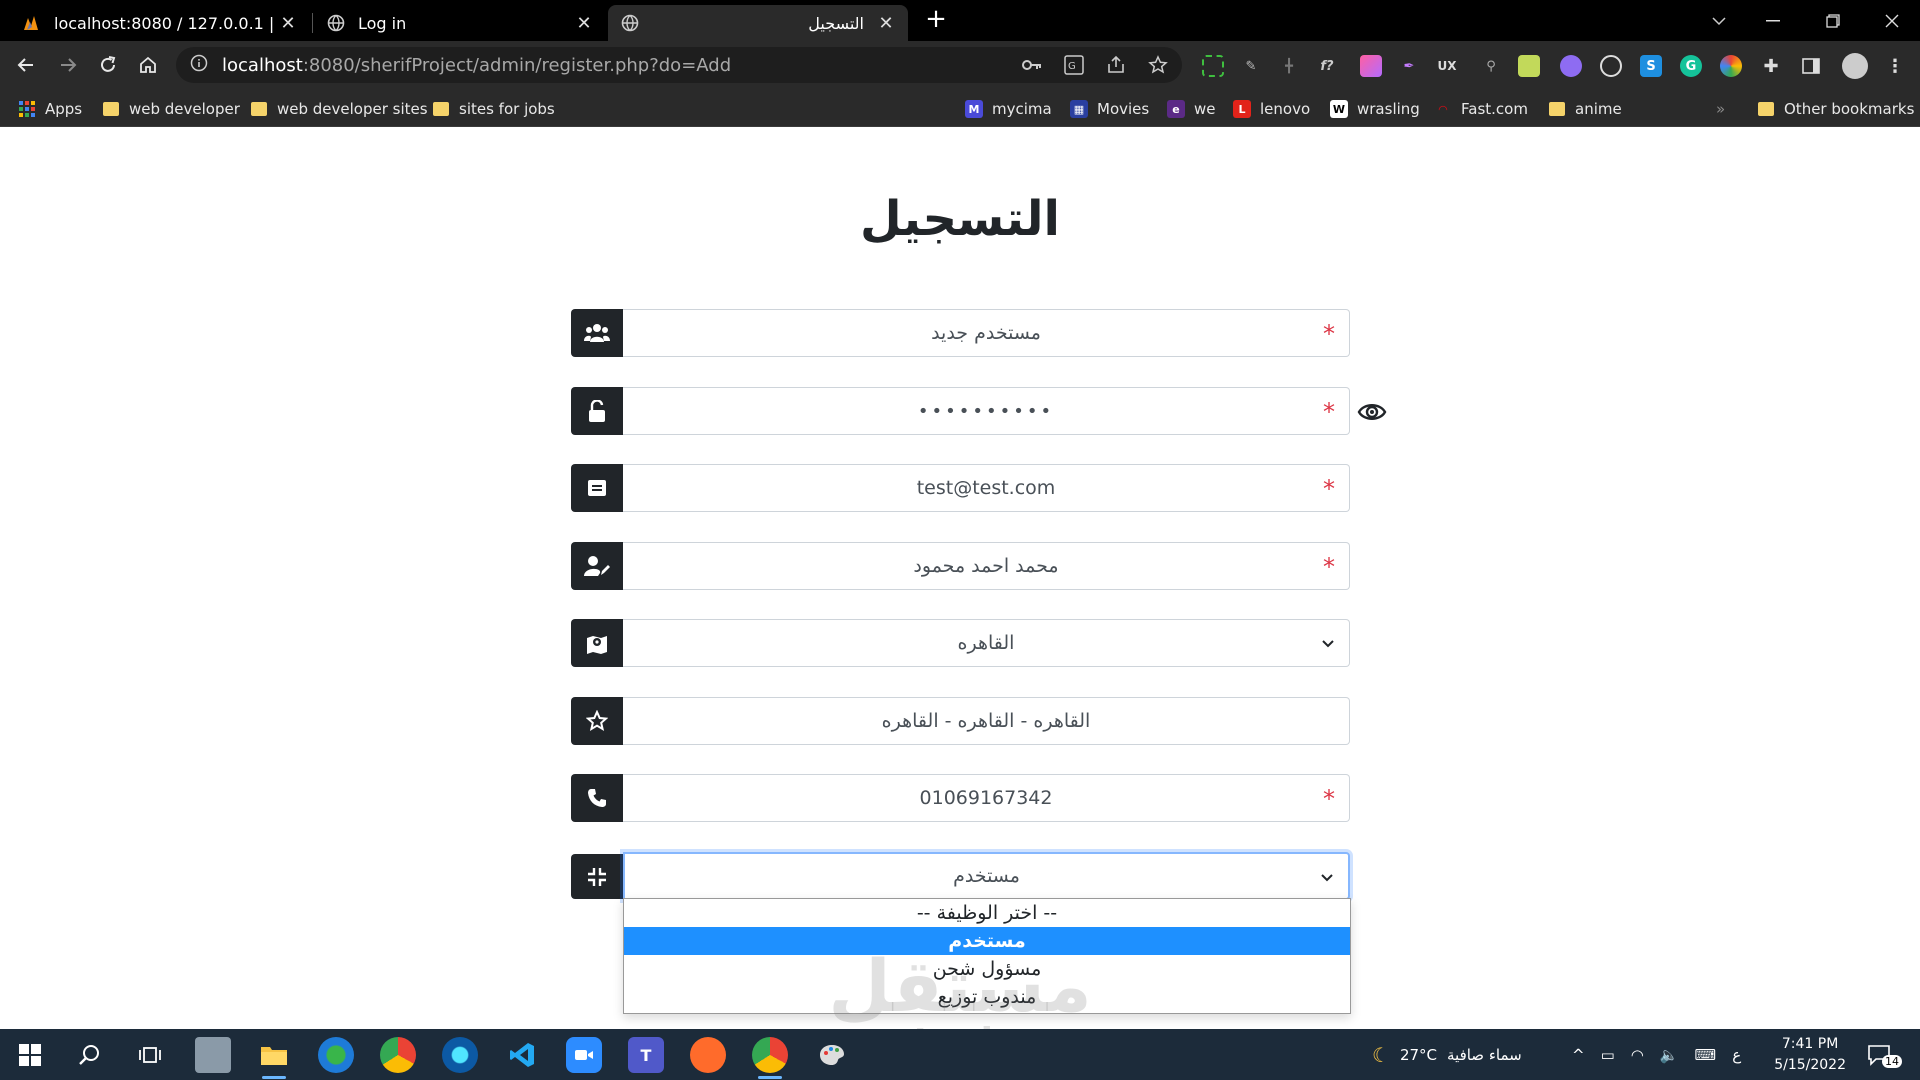 The height and width of the screenshot is (1080, 1920). I want to click on puzzle-color-extension-icon, so click(1571, 66).